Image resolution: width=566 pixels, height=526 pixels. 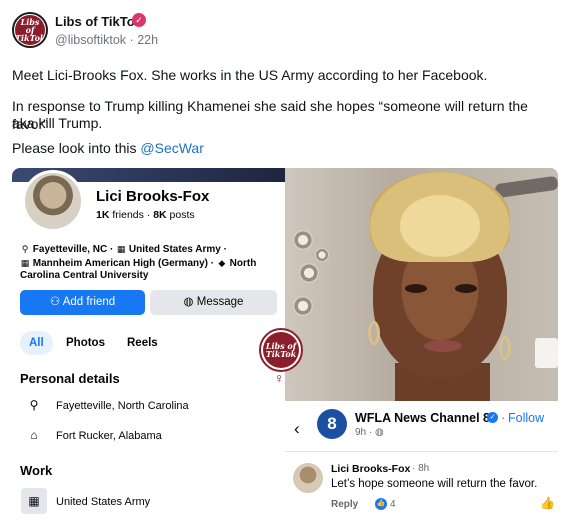 What do you see at coordinates (177, 249) in the screenshot?
I see `info-employer: United States Army ·` at bounding box center [177, 249].